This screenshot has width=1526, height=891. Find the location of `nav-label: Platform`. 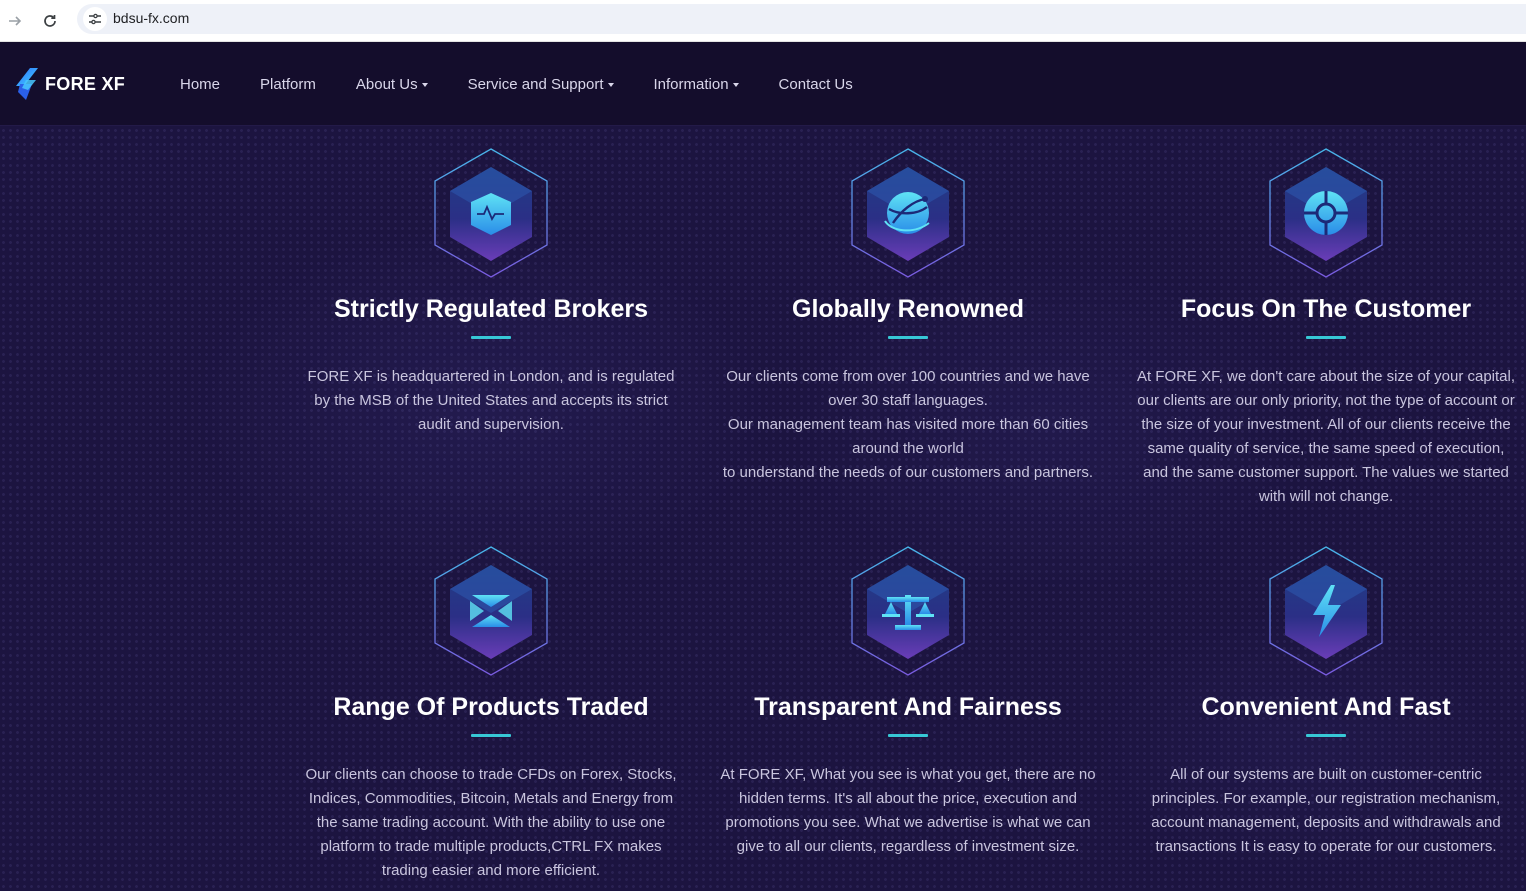

nav-label: Platform is located at coordinates (288, 84).